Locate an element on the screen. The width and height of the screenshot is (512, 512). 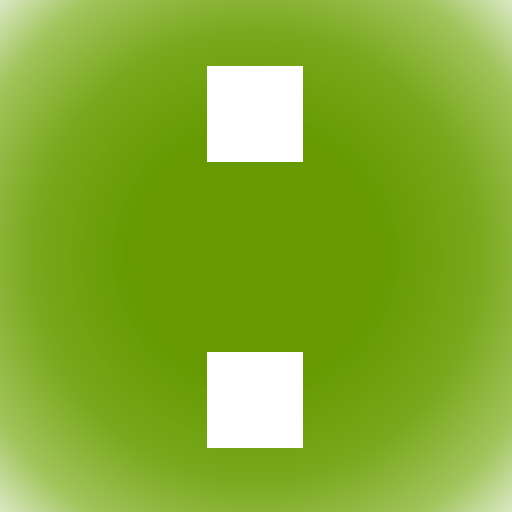
bottom-square is located at coordinates (255, 400).